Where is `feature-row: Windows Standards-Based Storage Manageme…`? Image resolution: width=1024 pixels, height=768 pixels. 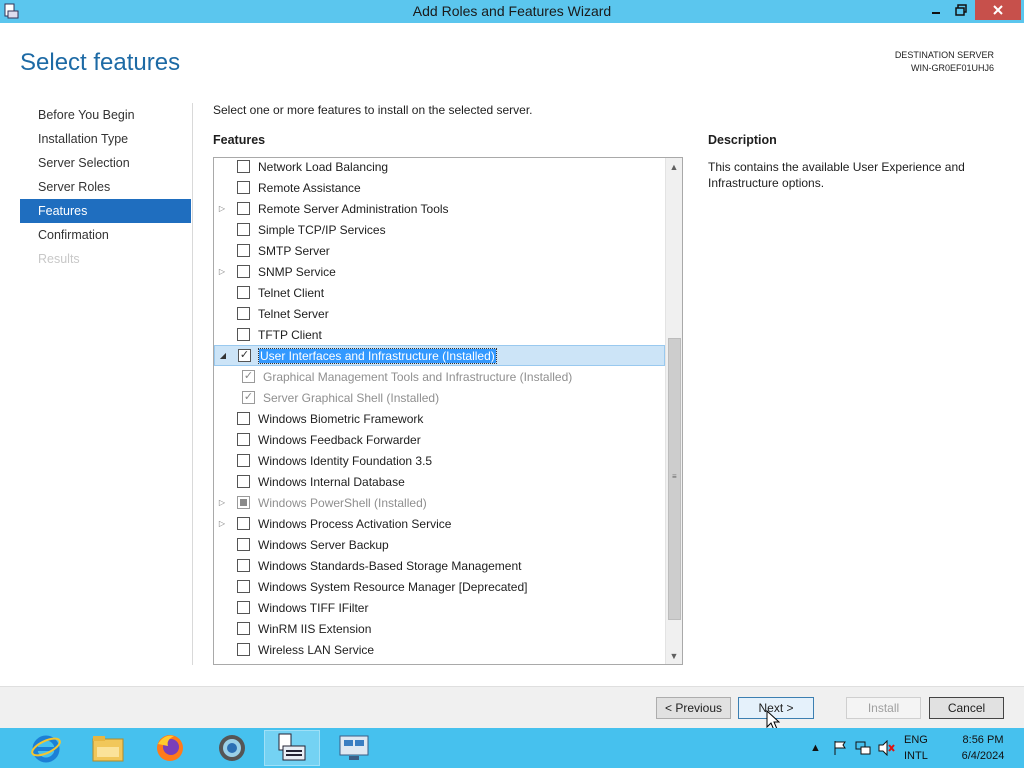
feature-row: Windows Standards-Based Storage Manageme… is located at coordinates (439, 565).